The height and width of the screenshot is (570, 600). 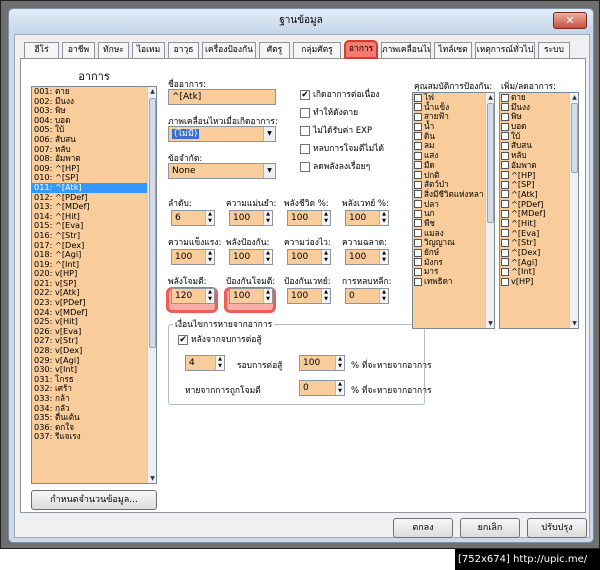 What do you see at coordinates (343, 131) in the screenshot?
I see `option-checkbox-label: ไม่ได้รับค่า EXP` at bounding box center [343, 131].